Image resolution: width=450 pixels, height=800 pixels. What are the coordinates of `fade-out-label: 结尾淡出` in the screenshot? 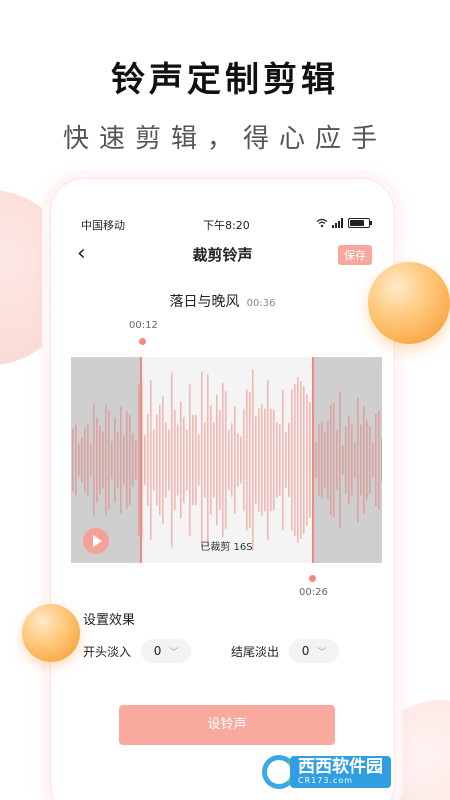 It's located at (255, 651).